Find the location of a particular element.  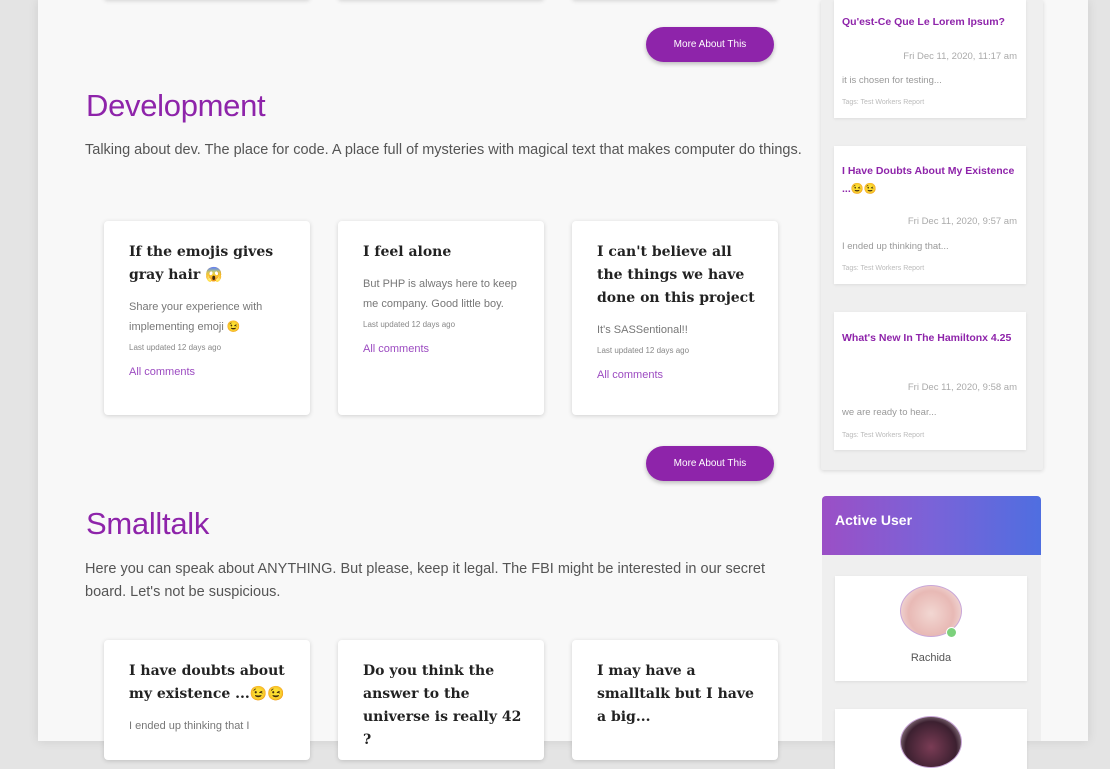

post-date: Fri Dec 11, 2020, 9:57 am is located at coordinates (962, 221).